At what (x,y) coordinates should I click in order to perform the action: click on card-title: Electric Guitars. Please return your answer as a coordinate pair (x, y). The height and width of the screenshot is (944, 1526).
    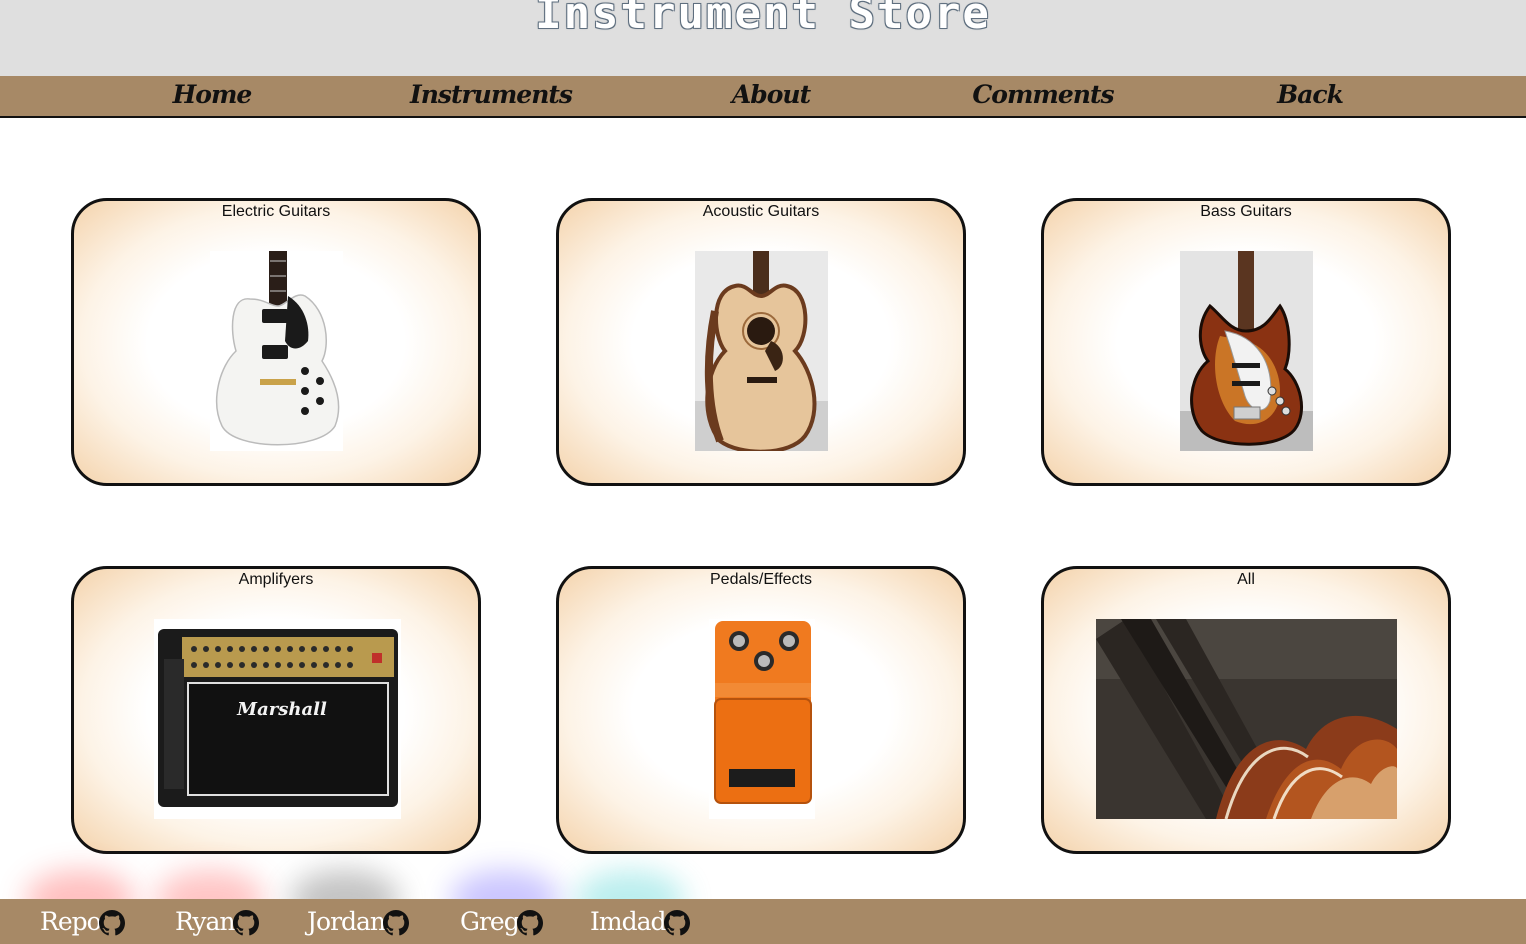
    Looking at the image, I should click on (276, 211).